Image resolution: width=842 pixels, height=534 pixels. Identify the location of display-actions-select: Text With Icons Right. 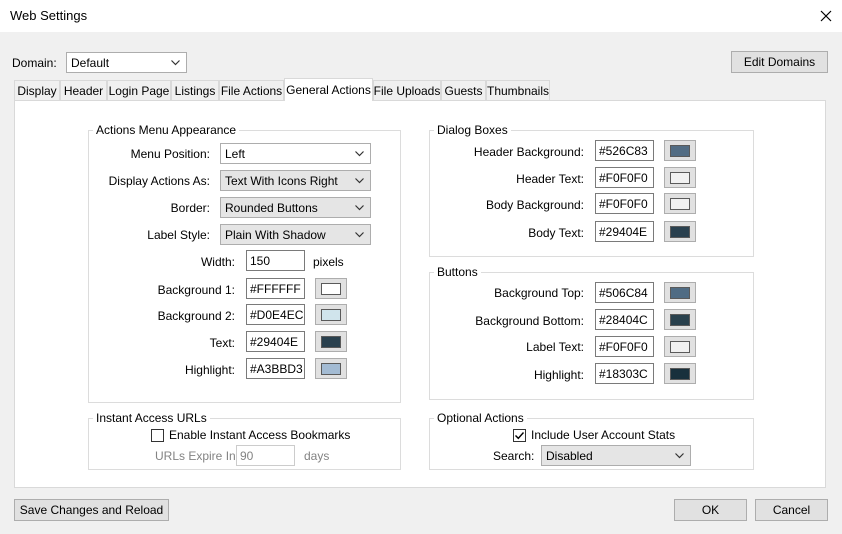
(295, 180).